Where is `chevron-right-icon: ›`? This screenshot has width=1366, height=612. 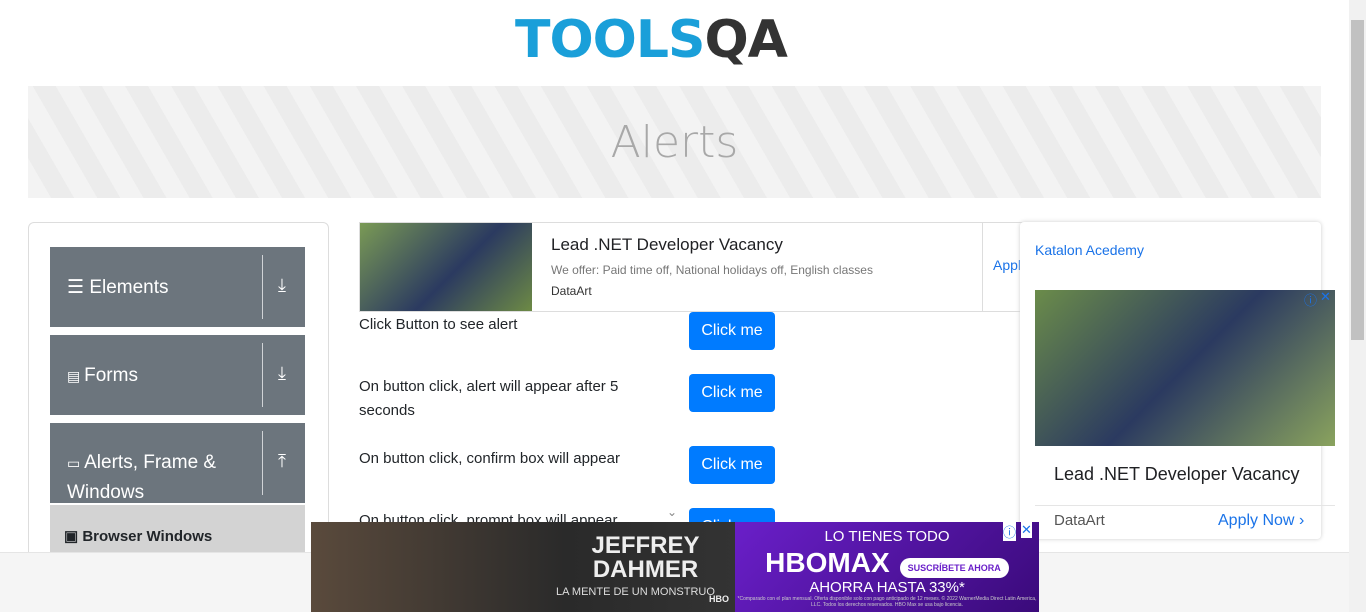
chevron-right-icon: › is located at coordinates (1301, 520).